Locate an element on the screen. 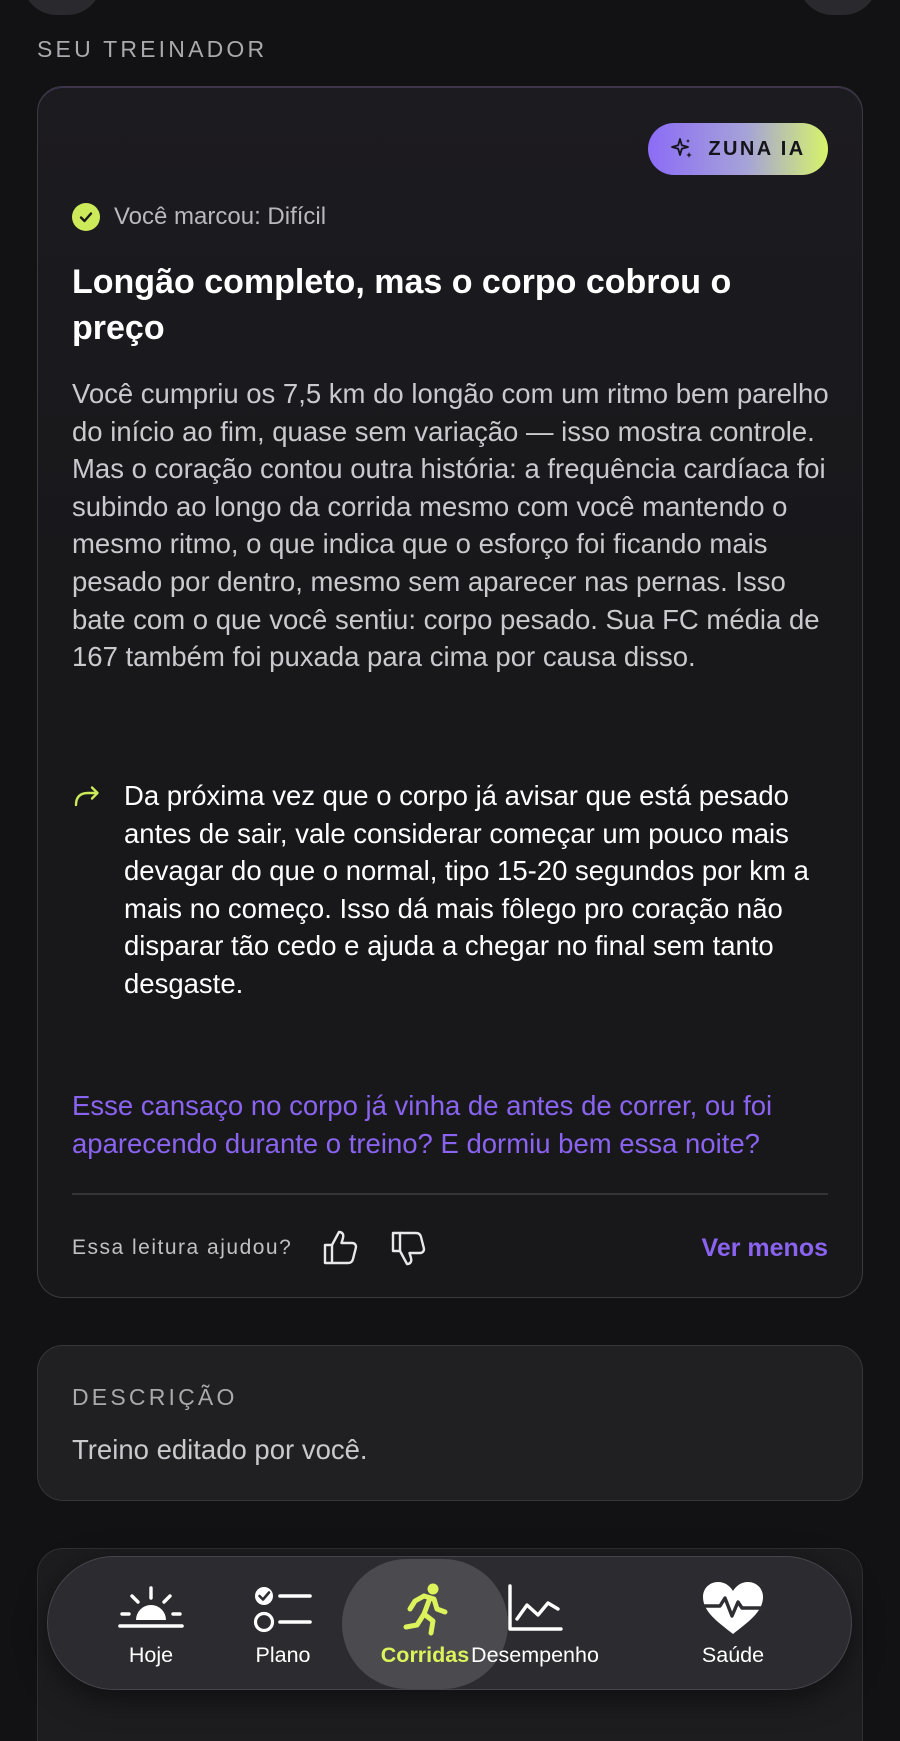  checklist-icon is located at coordinates (283, 1609).